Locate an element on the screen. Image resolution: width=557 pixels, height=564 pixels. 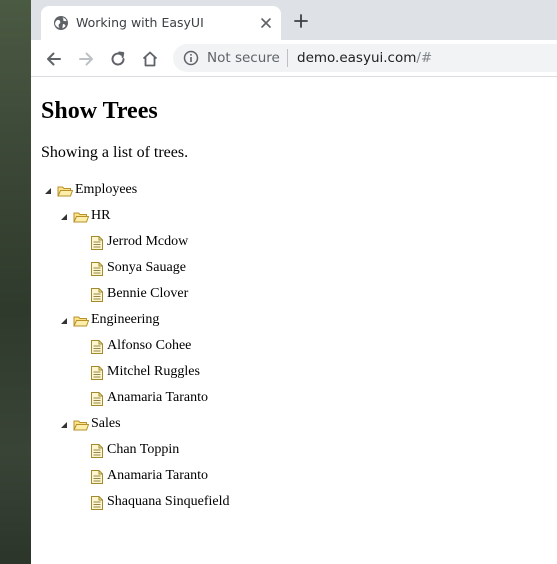
omnibox-separator is located at coordinates (287, 58).